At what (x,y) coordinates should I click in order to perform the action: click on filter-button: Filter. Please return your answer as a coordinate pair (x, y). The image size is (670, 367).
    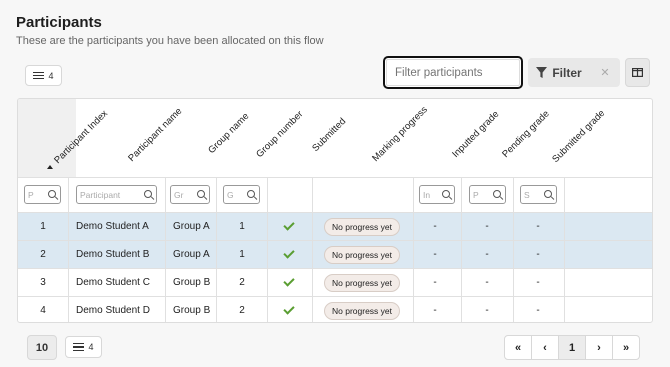
    Looking at the image, I should click on (559, 72).